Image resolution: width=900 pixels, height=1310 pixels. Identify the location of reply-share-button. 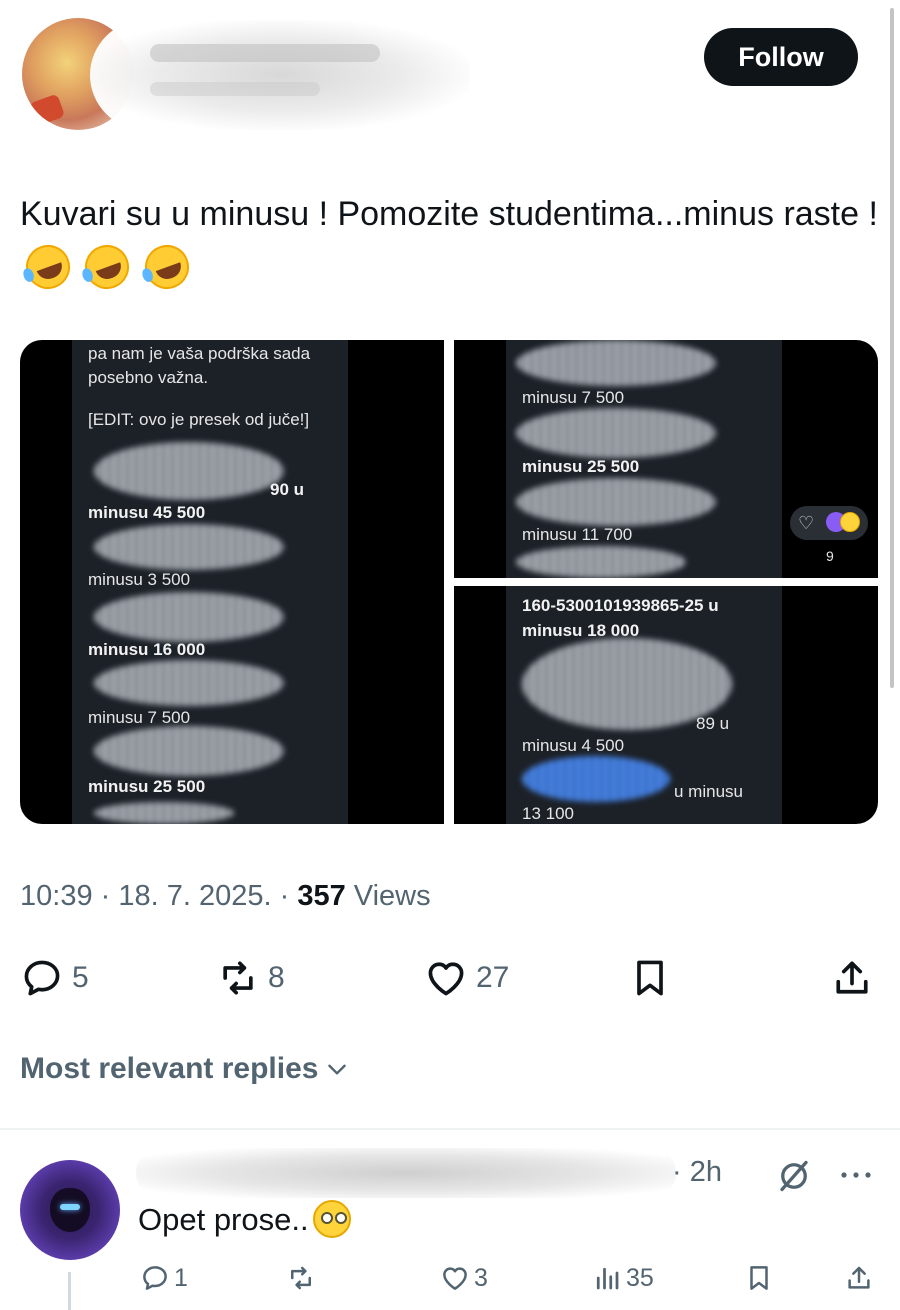
(859, 1278).